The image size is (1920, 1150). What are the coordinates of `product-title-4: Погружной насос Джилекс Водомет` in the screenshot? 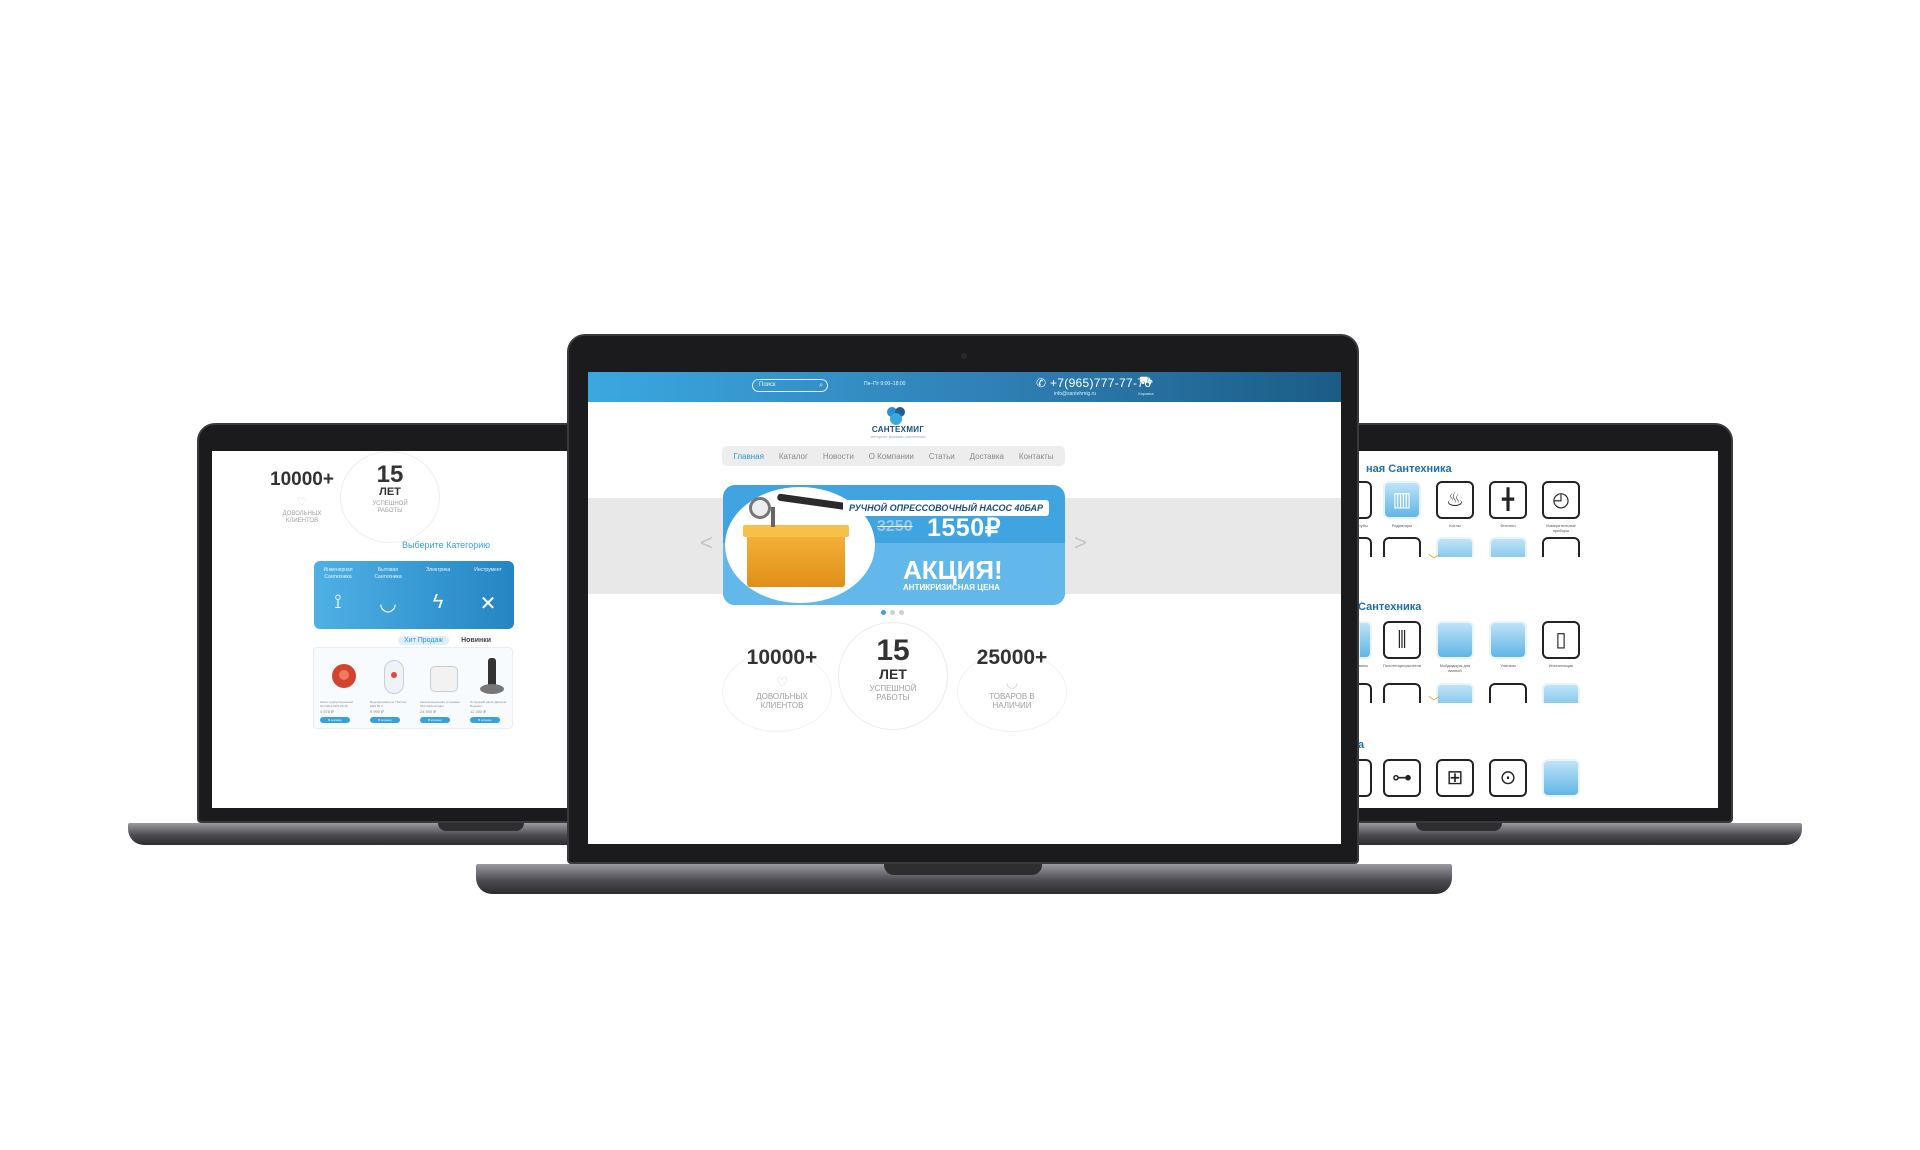 It's located at (490, 704).